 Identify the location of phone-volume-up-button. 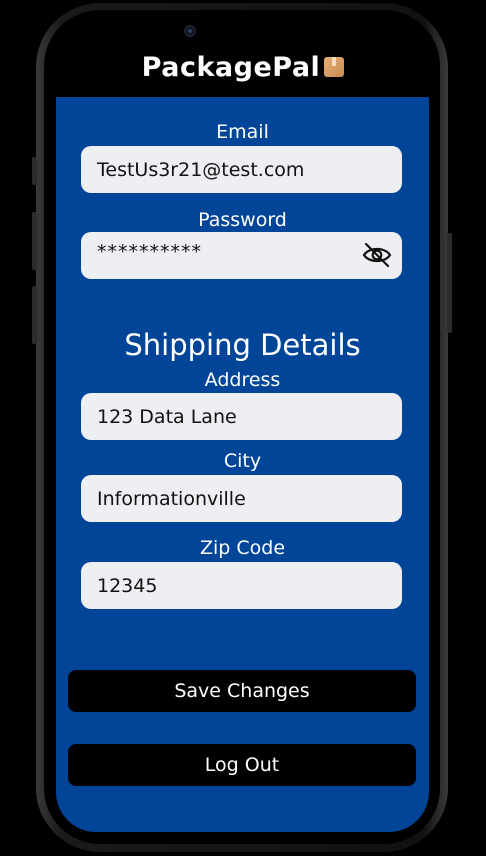
(34, 241).